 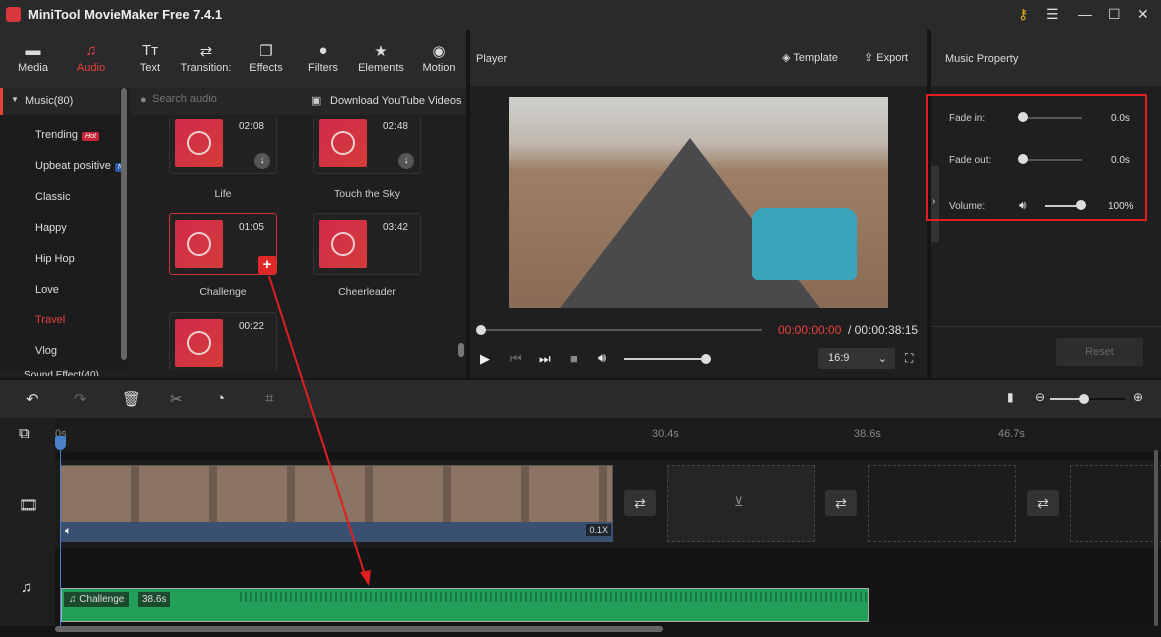 I want to click on import-icon: ⊻, so click(x=739, y=501).